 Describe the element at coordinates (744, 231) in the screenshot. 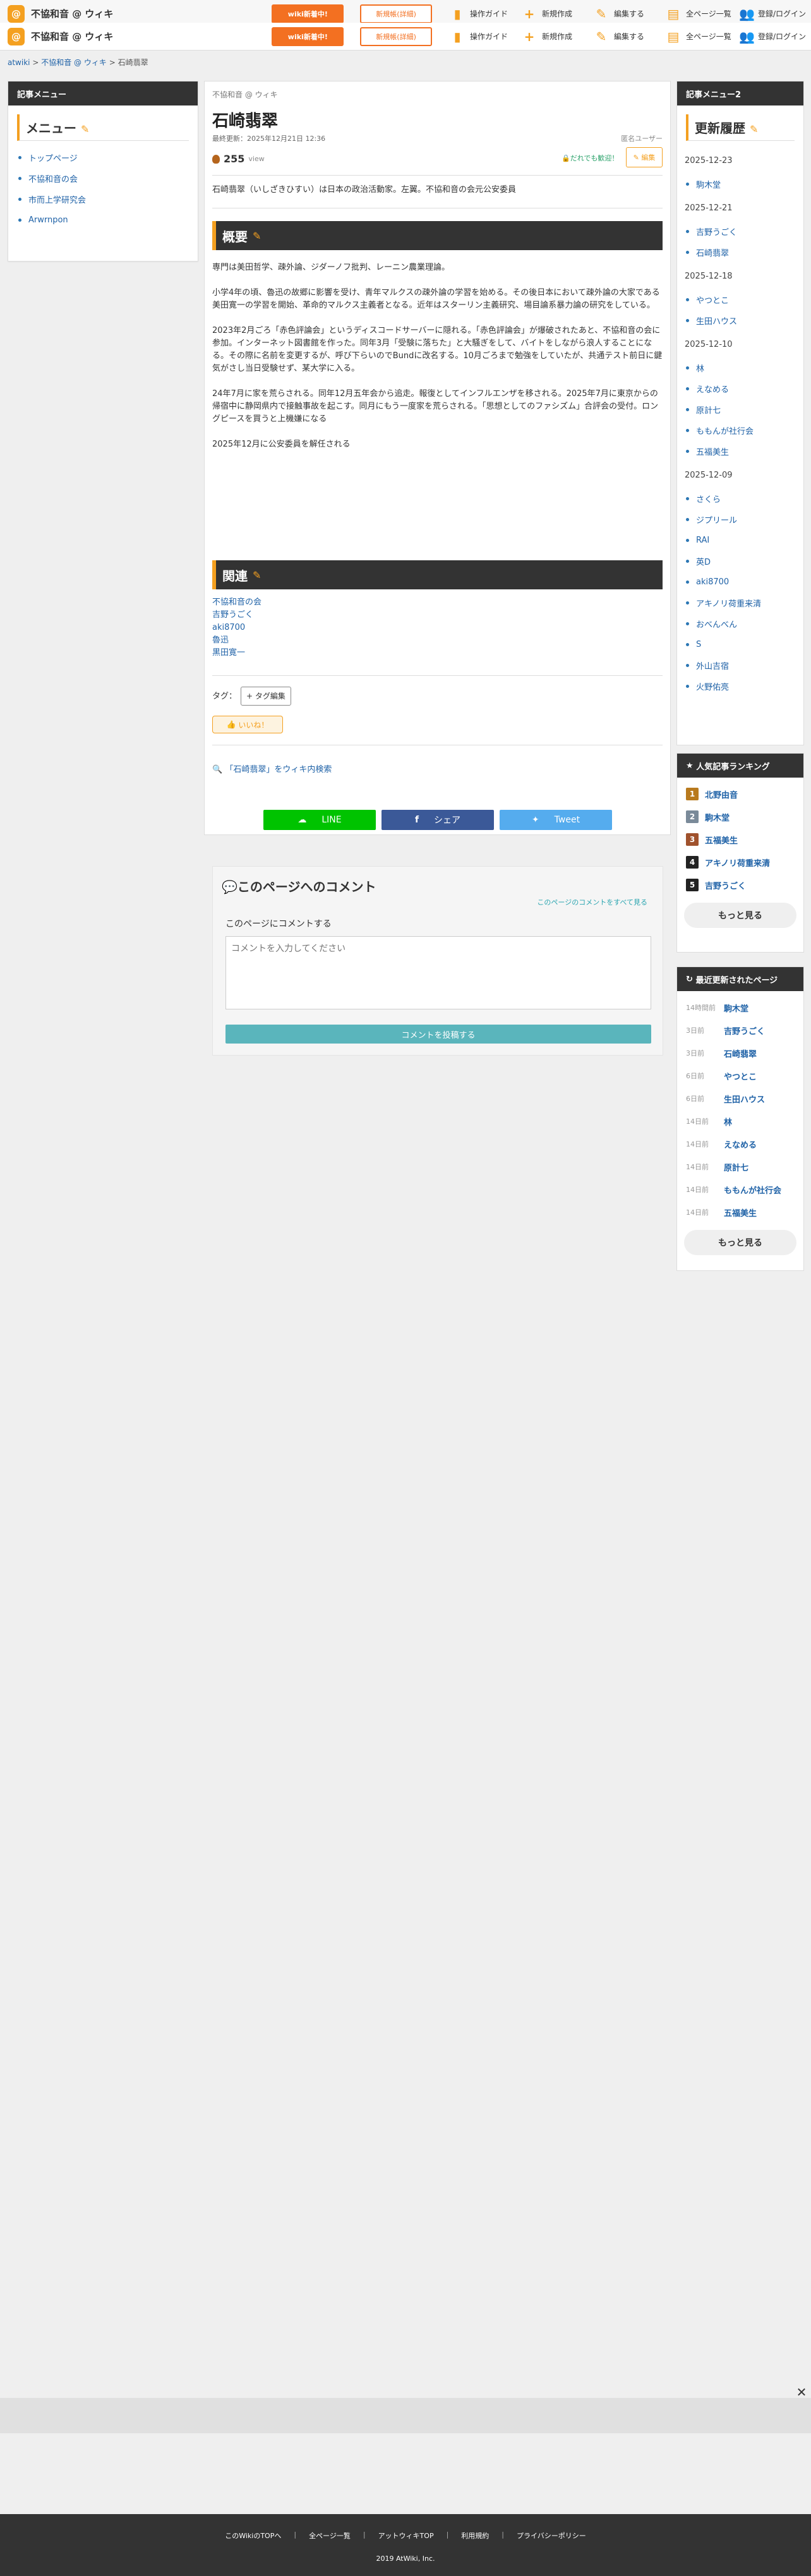

I see `history-item: 吉野うごく` at that location.